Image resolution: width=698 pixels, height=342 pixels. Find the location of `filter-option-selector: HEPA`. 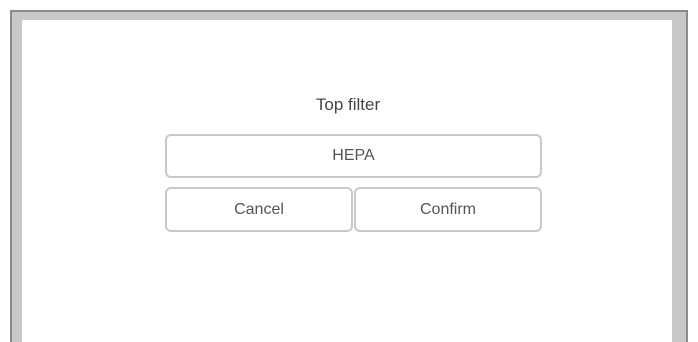

filter-option-selector: HEPA is located at coordinates (353, 156).